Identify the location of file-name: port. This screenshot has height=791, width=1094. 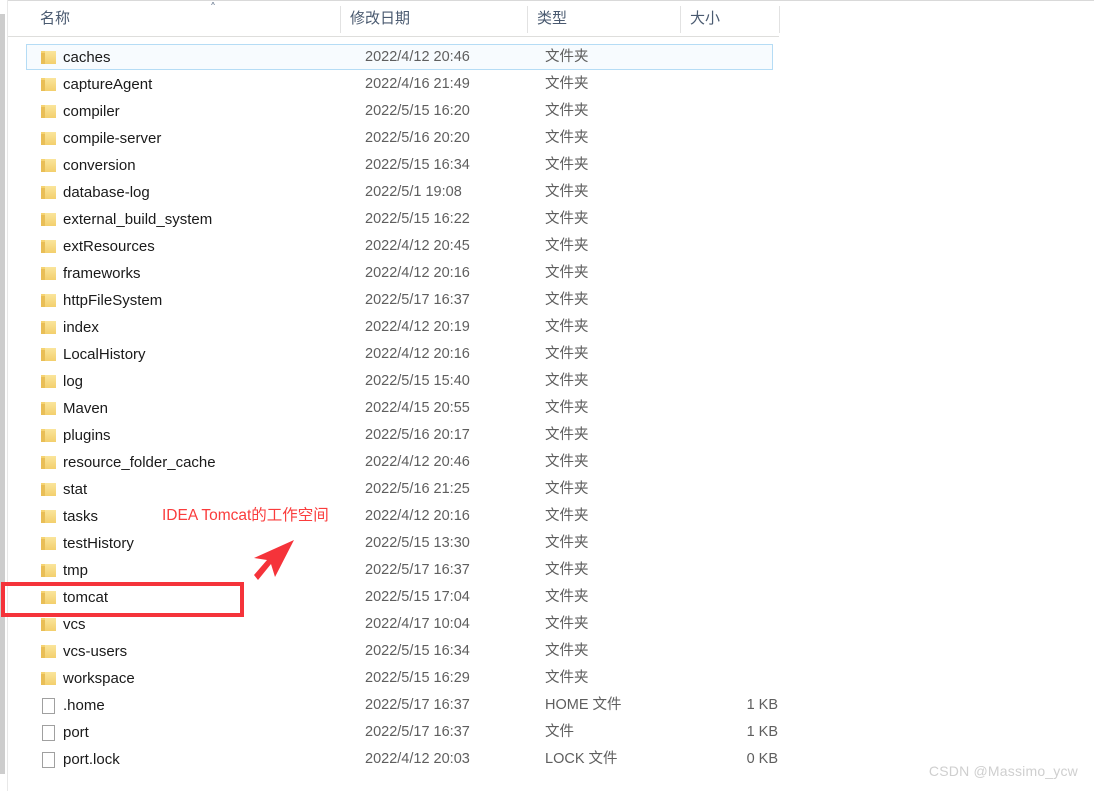
(76, 732).